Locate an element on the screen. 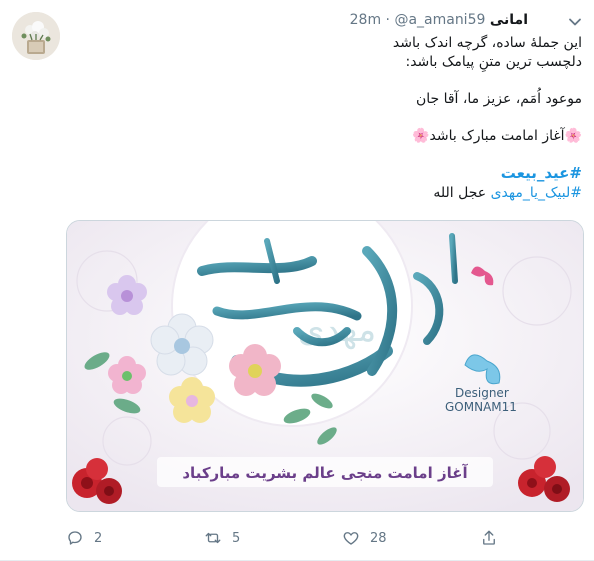 The image size is (594, 561). reply-icon is located at coordinates (75, 538).